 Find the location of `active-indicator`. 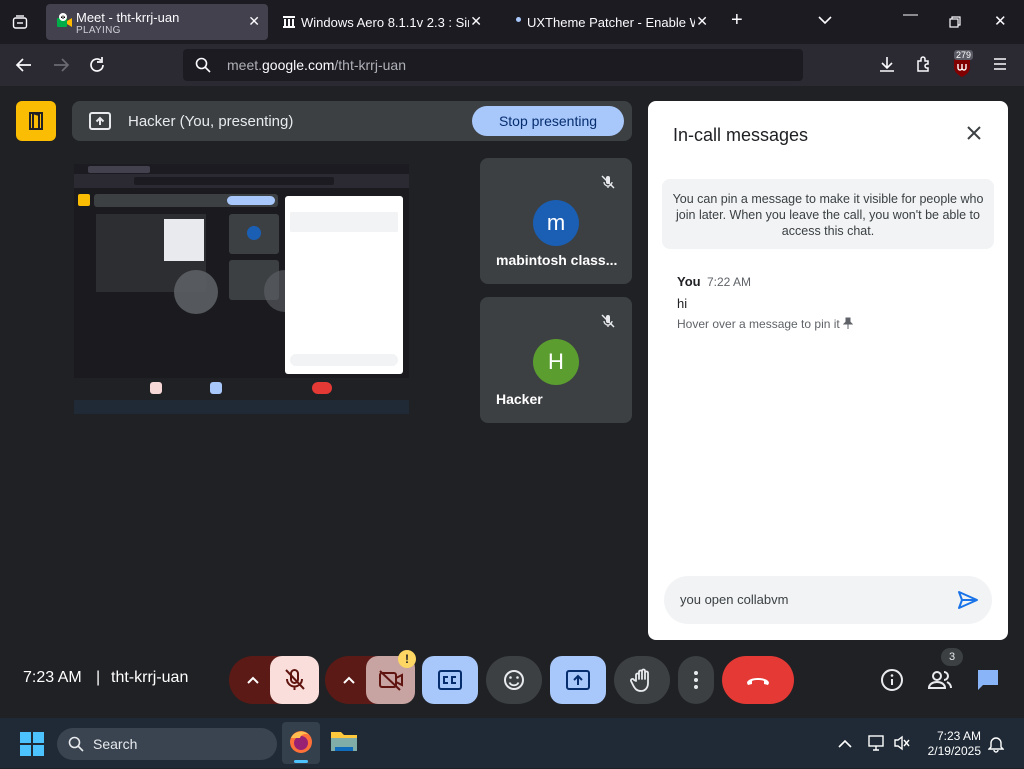

active-indicator is located at coordinates (301, 761).